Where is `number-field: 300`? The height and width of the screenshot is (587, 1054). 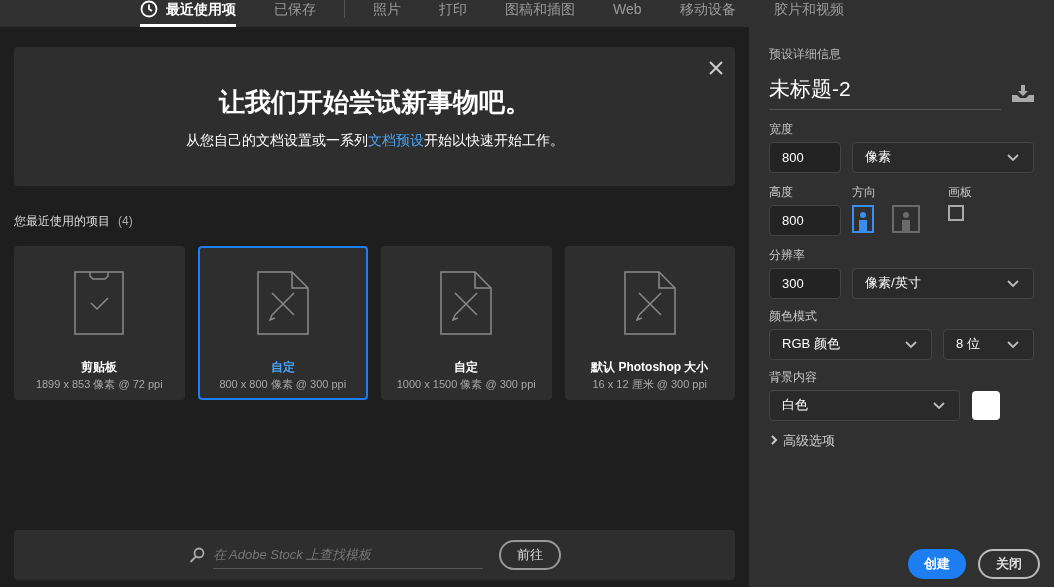
number-field: 300 is located at coordinates (805, 283).